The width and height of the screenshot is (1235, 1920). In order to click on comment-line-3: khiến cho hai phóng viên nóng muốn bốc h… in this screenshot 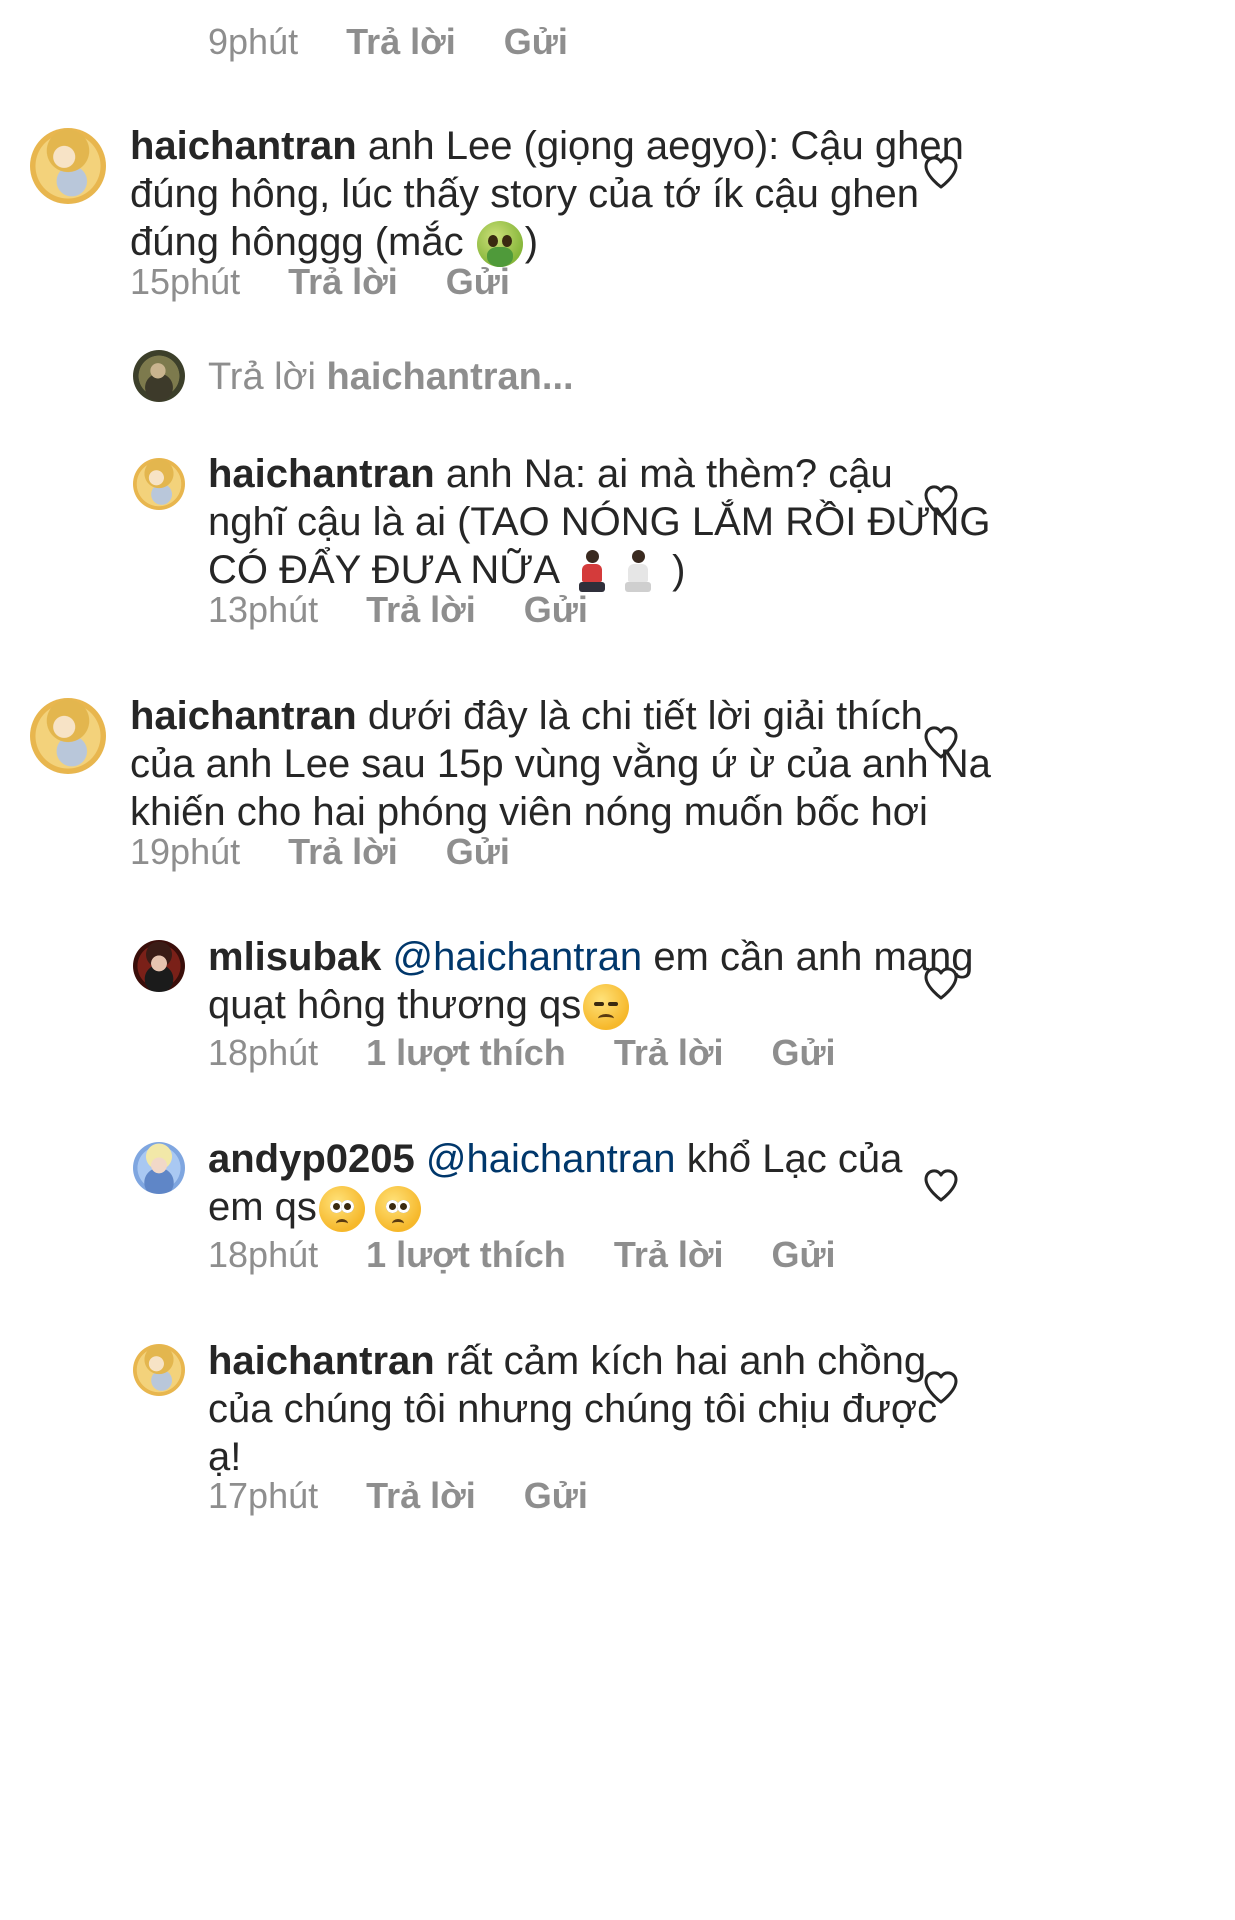, I will do `click(529, 812)`.